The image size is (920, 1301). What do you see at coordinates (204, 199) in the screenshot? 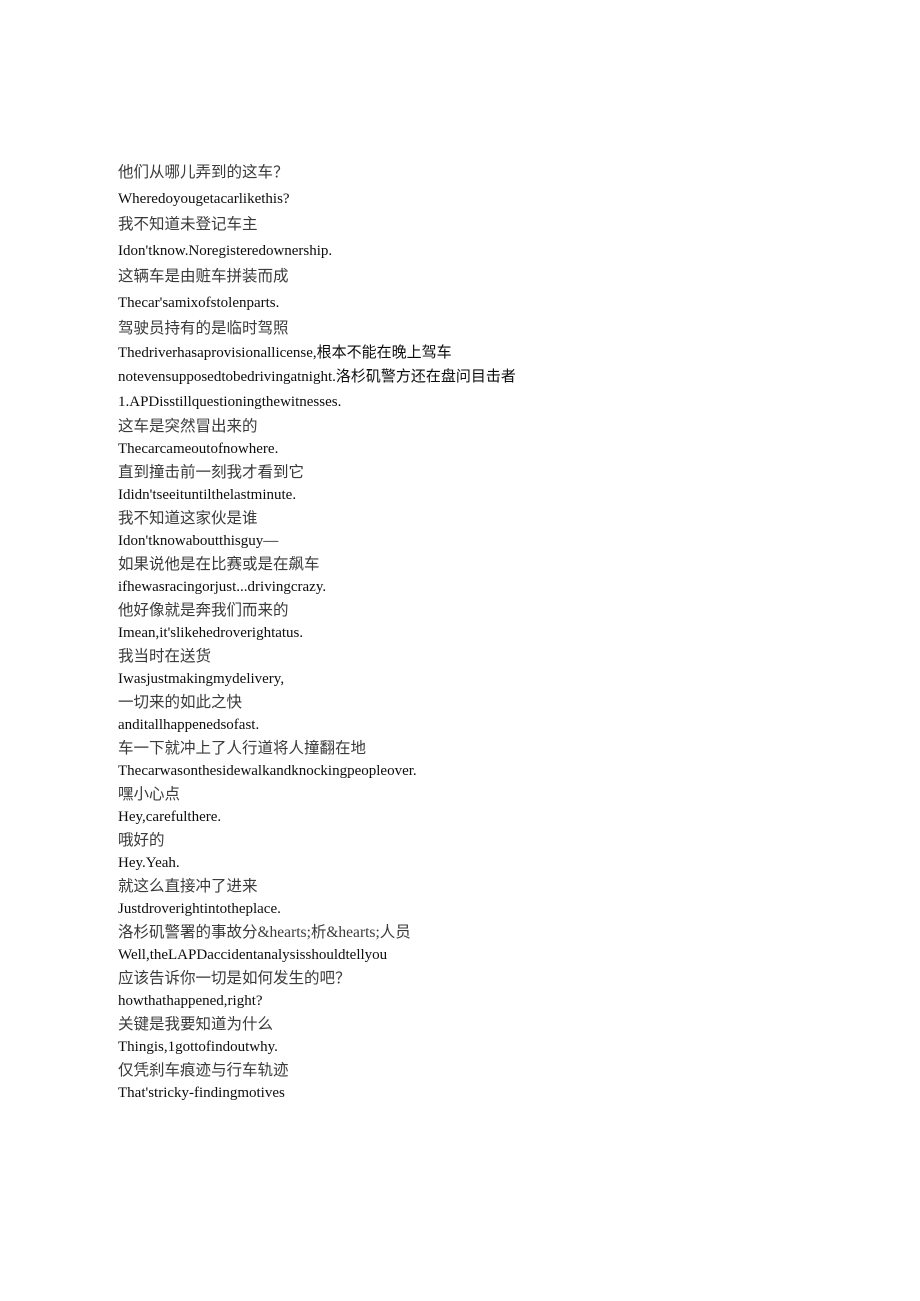
I see `subtitle-line-translation: Wheredoyougetacarlikethis?` at bounding box center [204, 199].